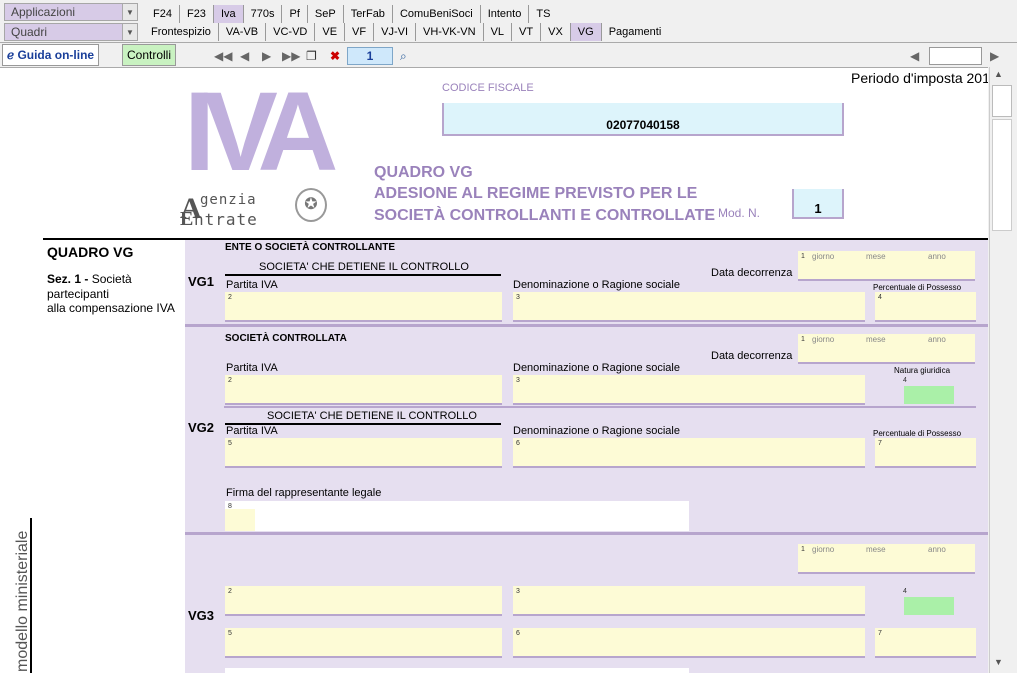 This screenshot has height=673, width=1017. Describe the element at coordinates (689, 601) in the screenshot. I see `vg3-denominazione-field` at that location.